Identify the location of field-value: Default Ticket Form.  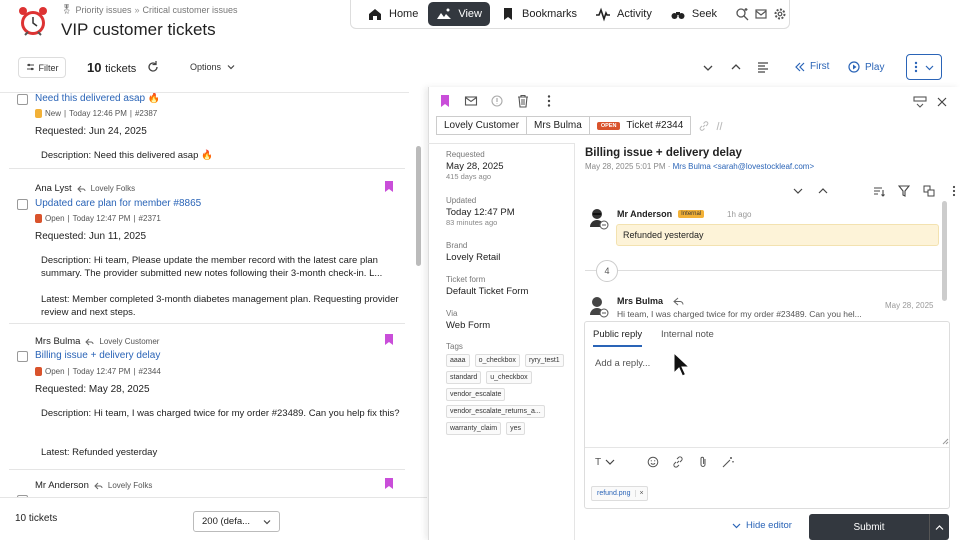
(487, 291).